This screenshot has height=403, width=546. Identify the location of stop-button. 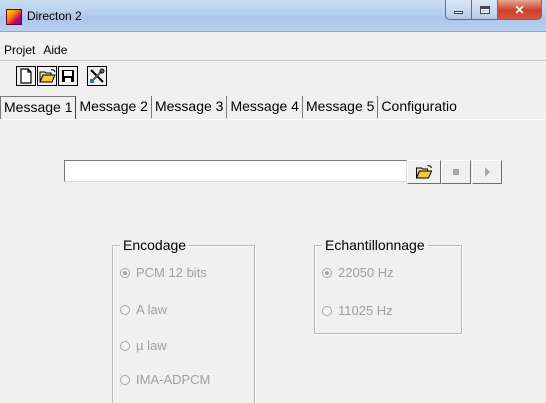
(456, 172).